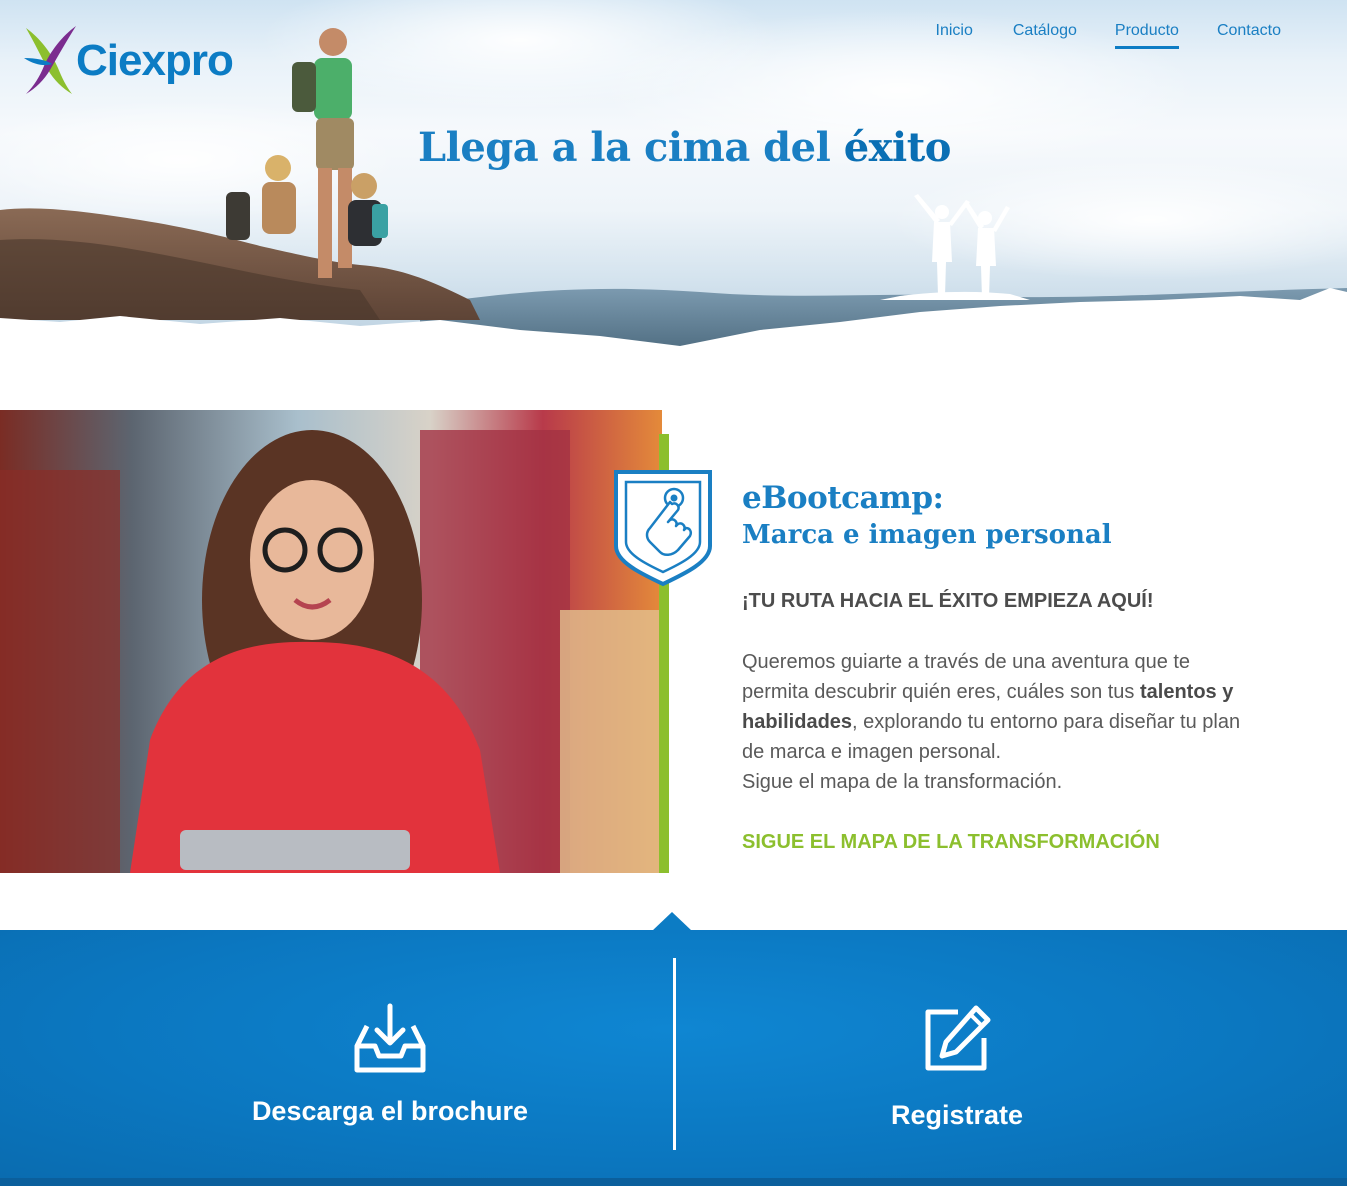 This screenshot has height=1186, width=1347. Describe the element at coordinates (1108, 34) in the screenshot. I see `main-nav: Inicio Catálogo Producto Contacto` at that location.